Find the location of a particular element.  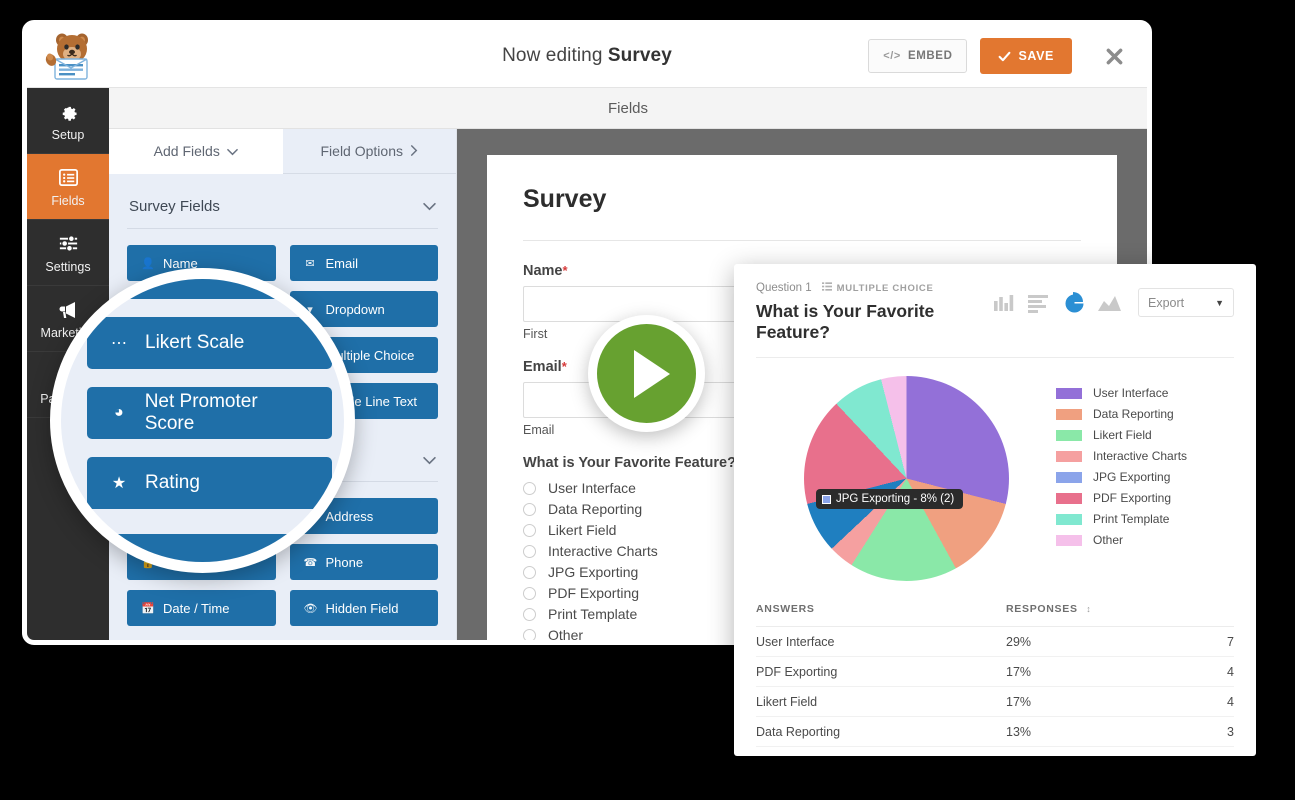

field-button-label: Date / Time is located at coordinates (196, 608).